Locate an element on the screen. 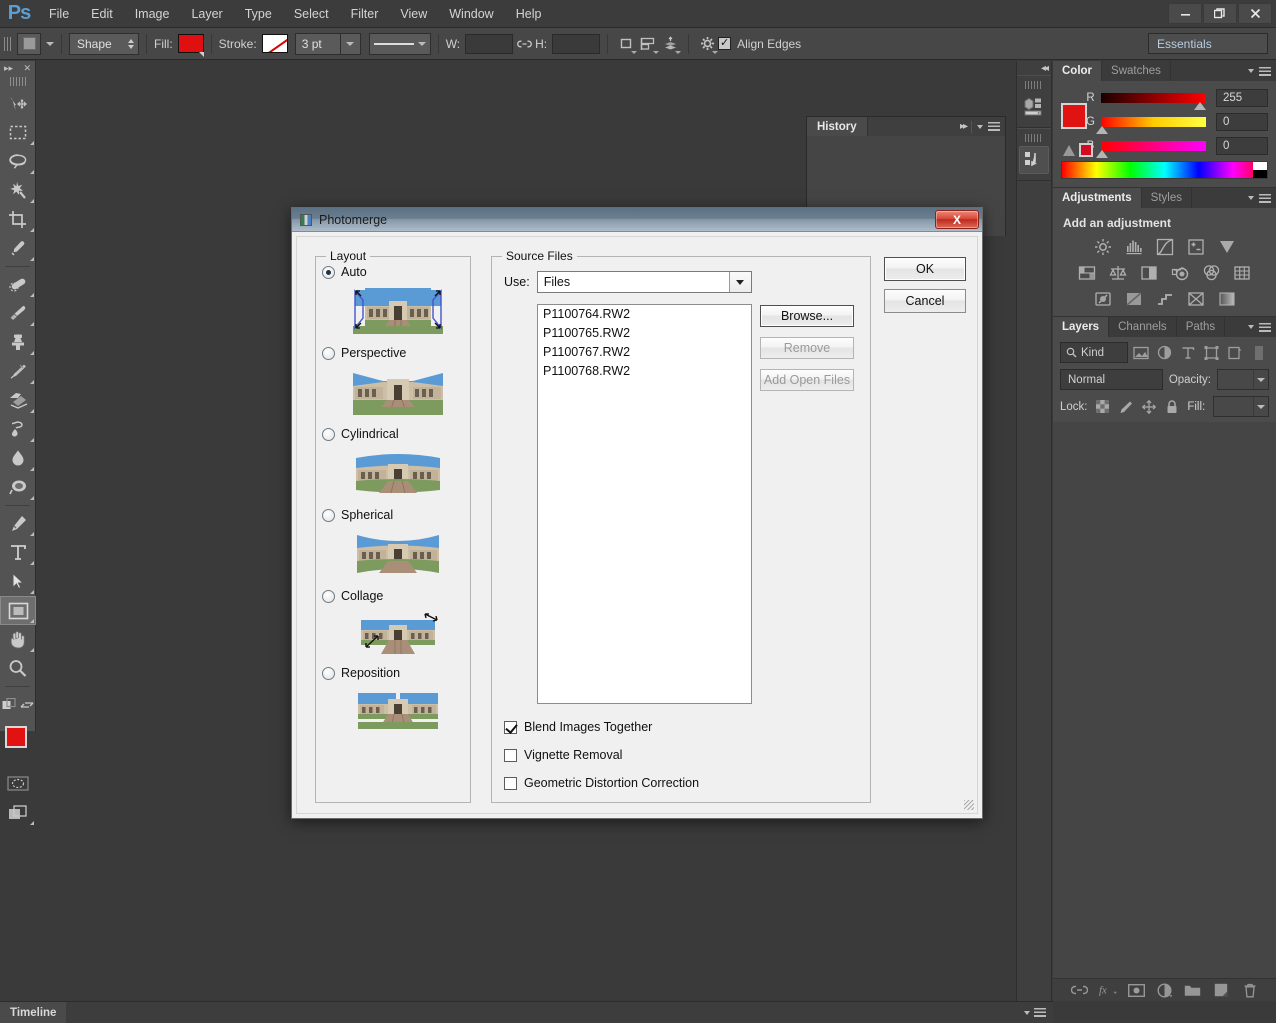 This screenshot has width=1276, height=1023. minimize-button is located at coordinates (1185, 13).